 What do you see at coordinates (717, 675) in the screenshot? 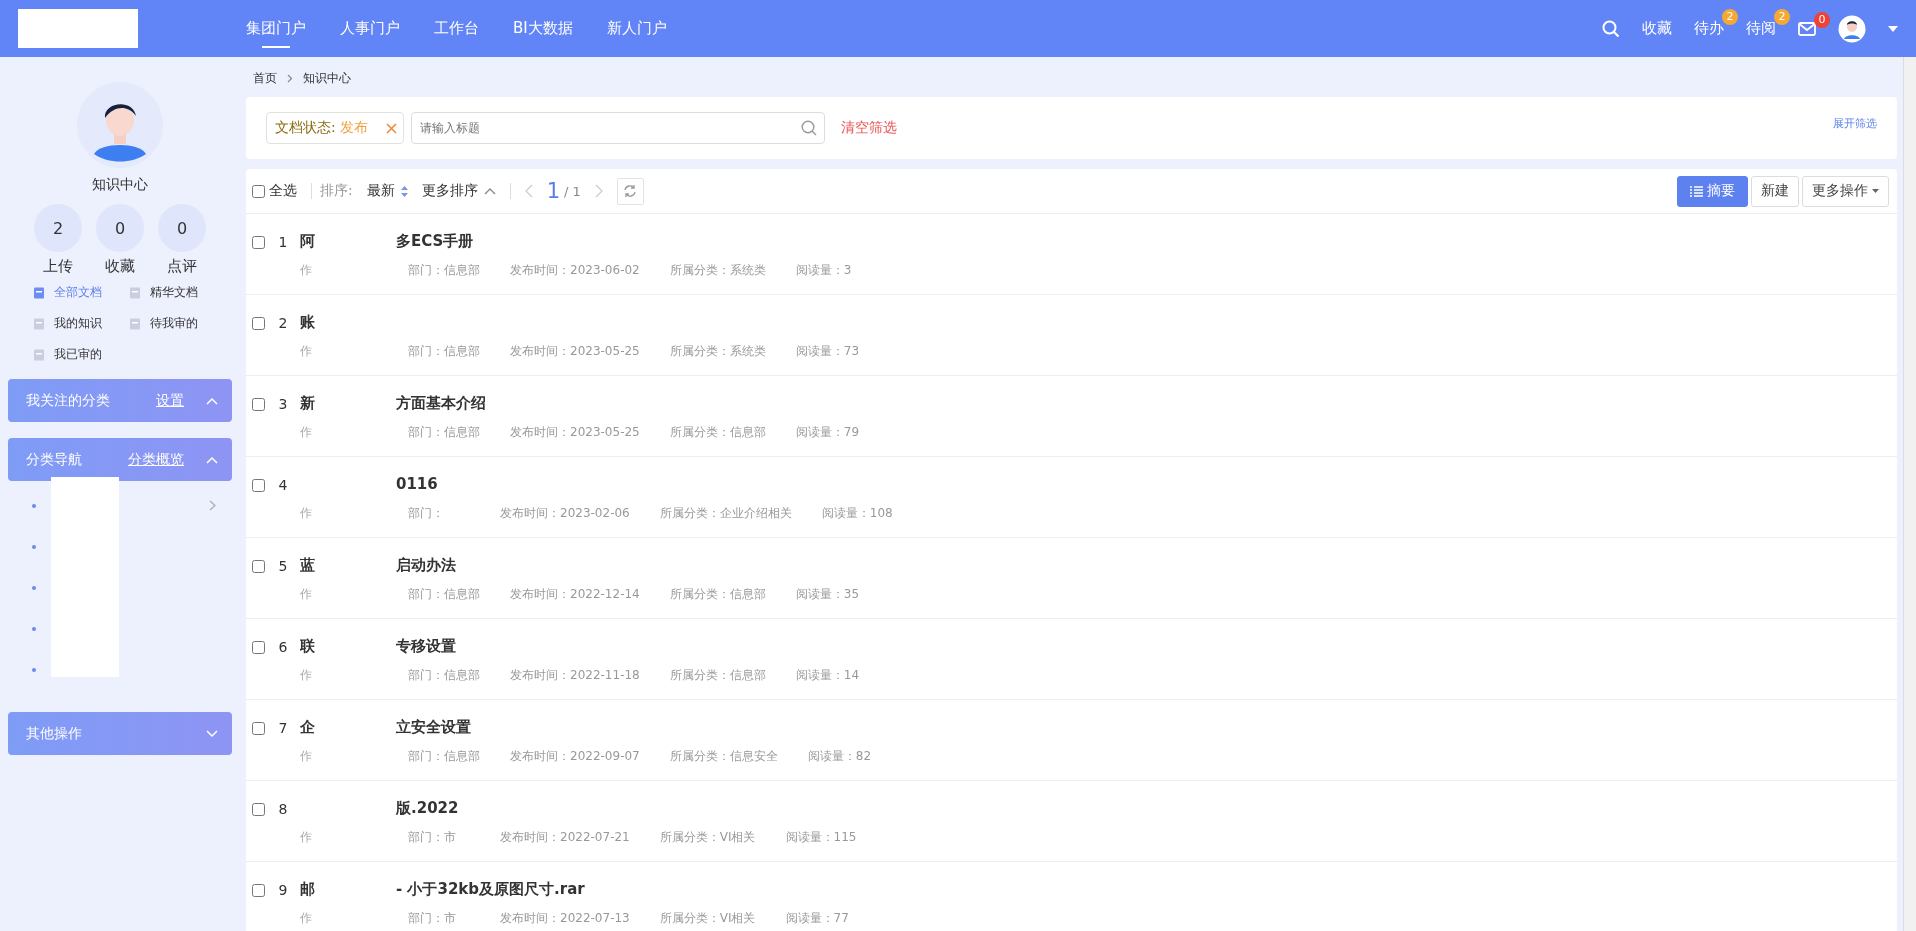
I see `category-text: 所属分类：信息部` at bounding box center [717, 675].